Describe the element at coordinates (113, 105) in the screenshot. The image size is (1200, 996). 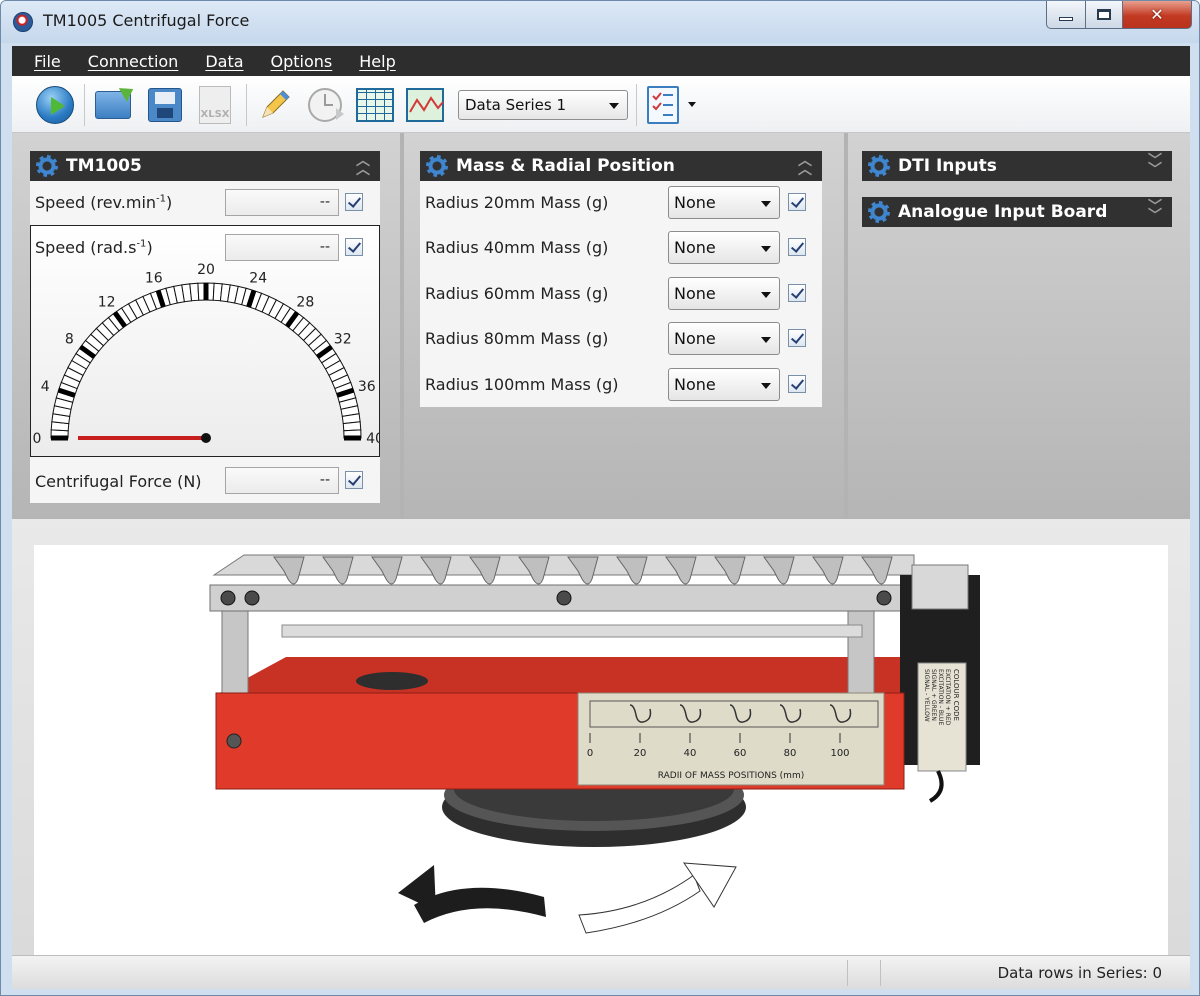
I see `open-button` at that location.